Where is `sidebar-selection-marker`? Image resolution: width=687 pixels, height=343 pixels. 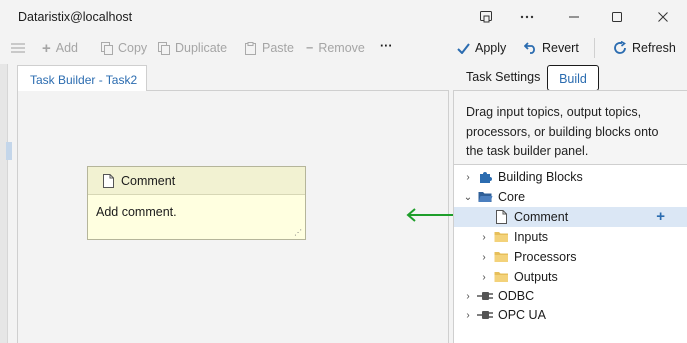 sidebar-selection-marker is located at coordinates (9, 151).